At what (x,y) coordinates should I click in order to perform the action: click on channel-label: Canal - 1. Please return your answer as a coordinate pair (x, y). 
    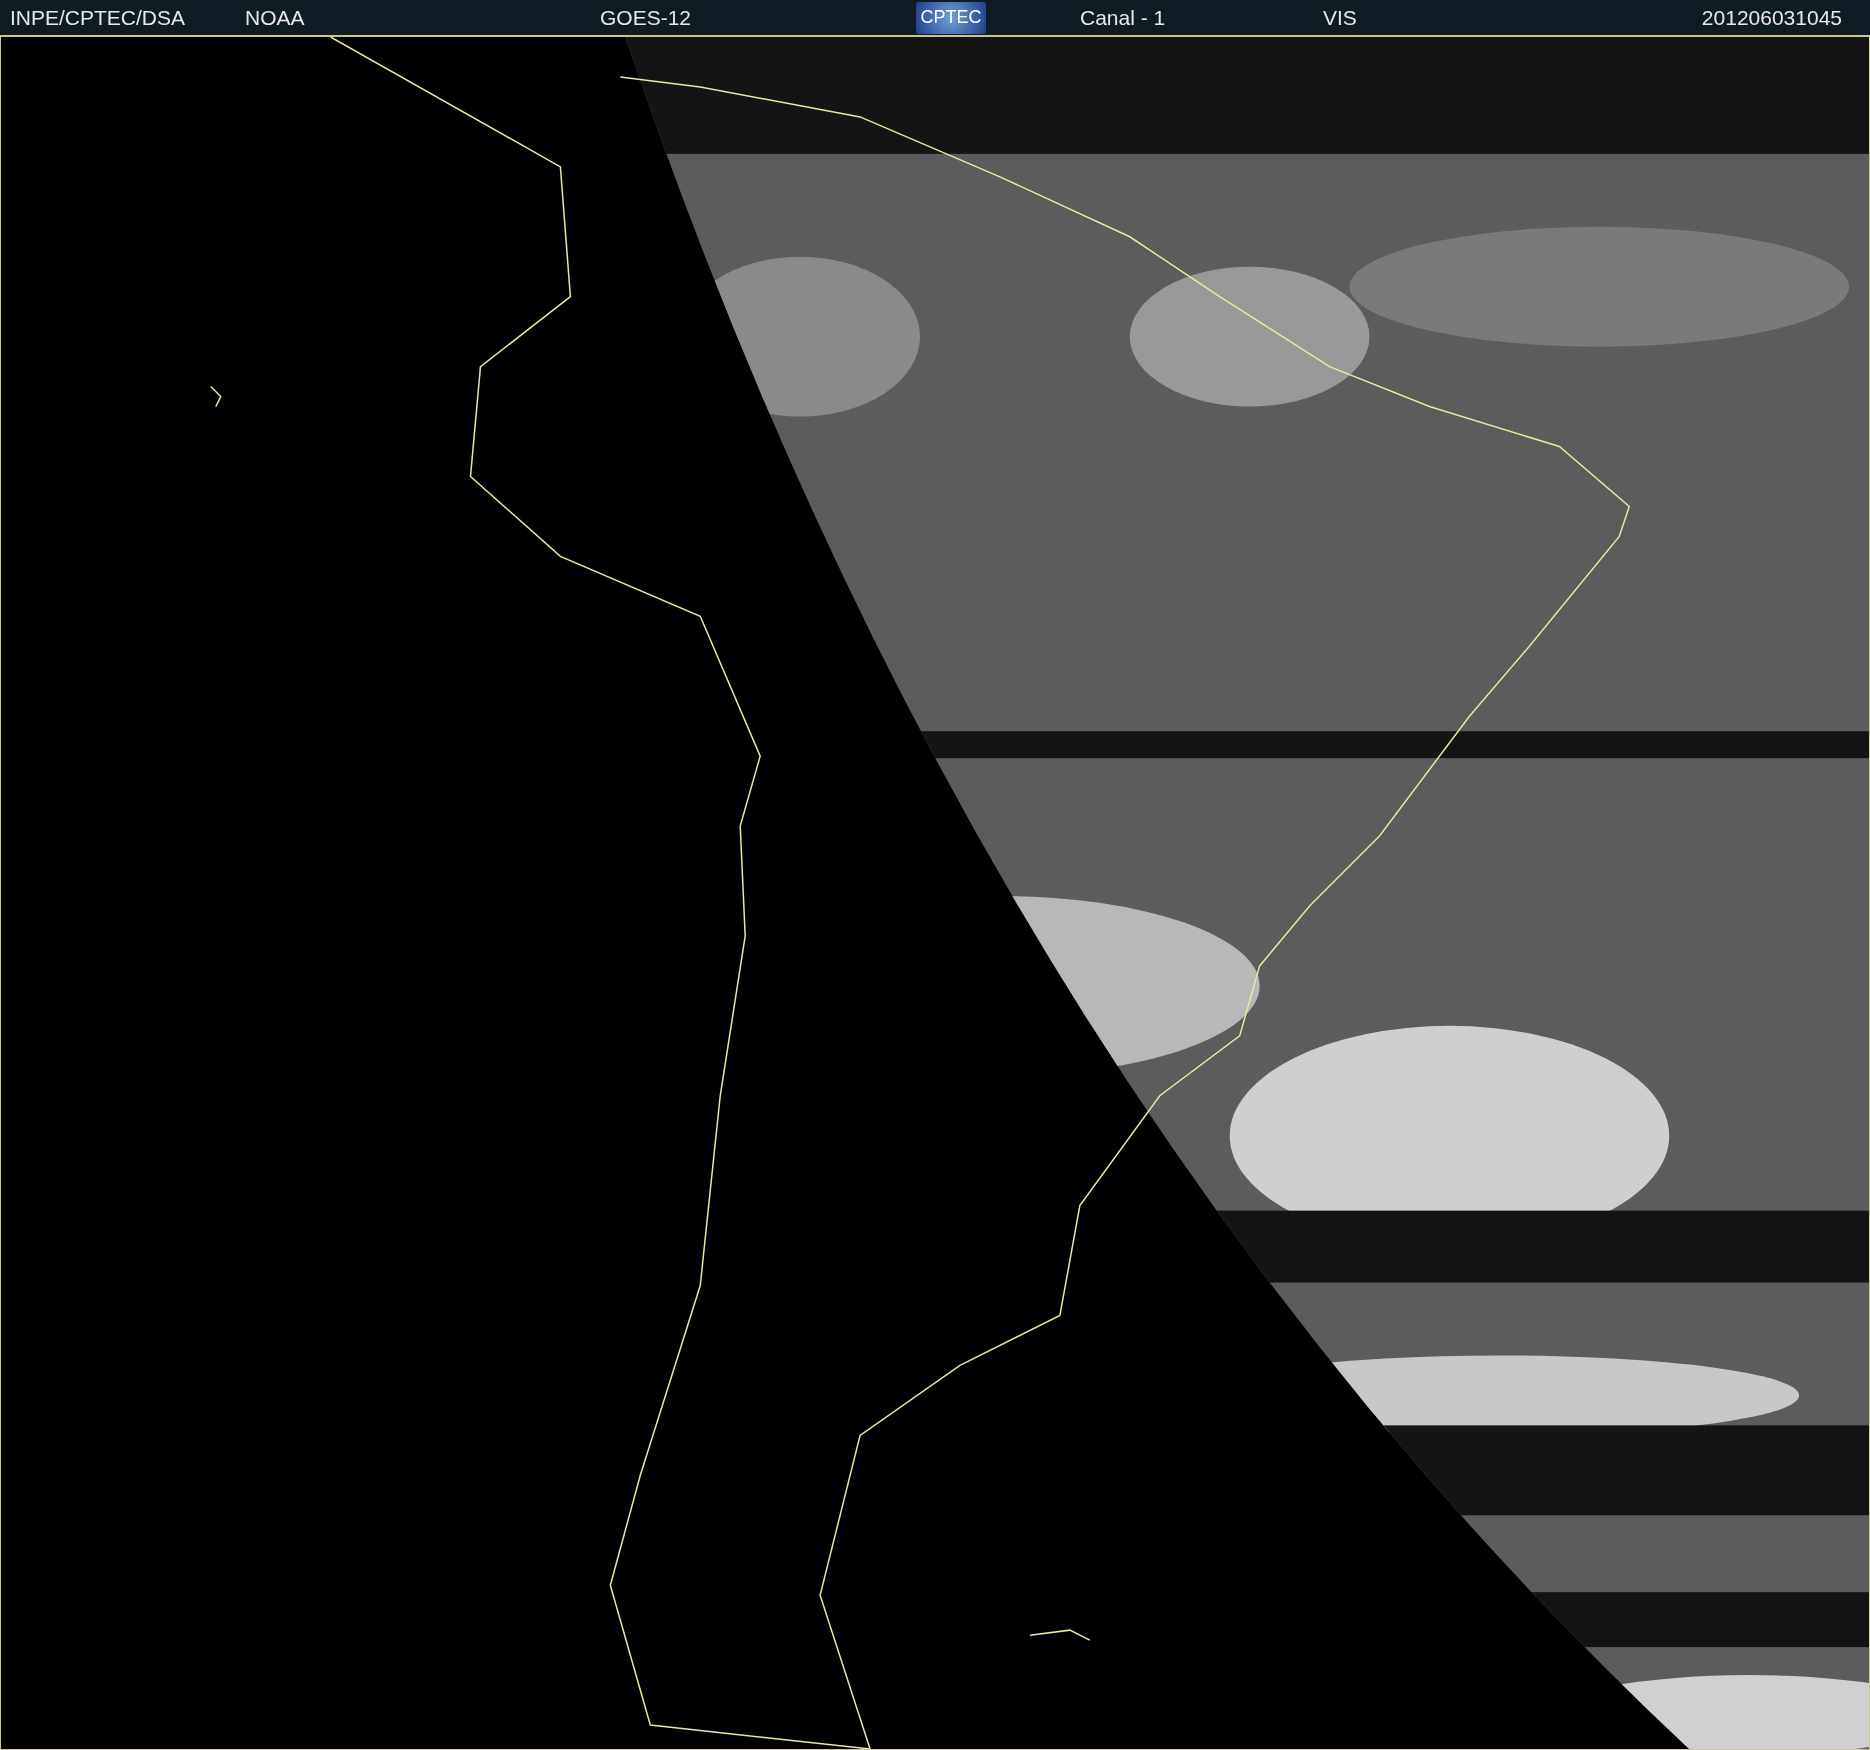
    Looking at the image, I should click on (1123, 17).